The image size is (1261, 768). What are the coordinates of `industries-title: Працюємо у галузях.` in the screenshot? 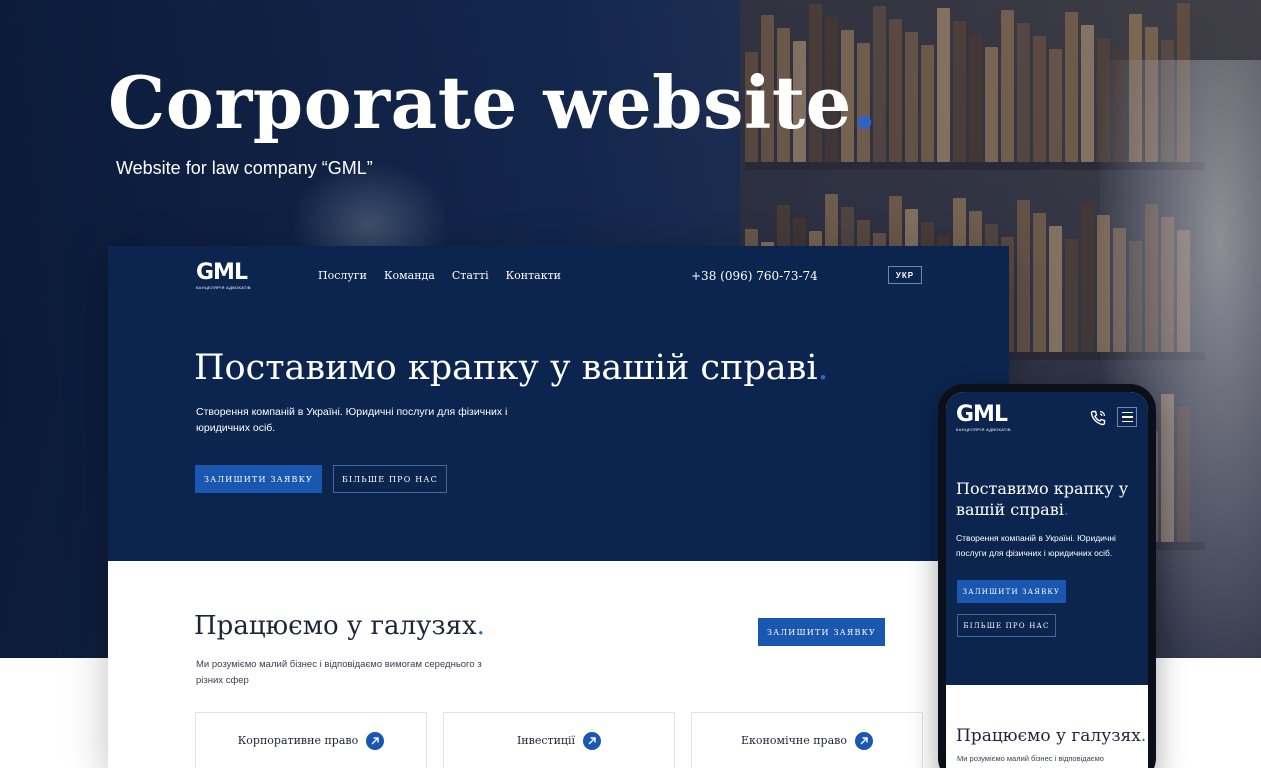 It's located at (339, 626).